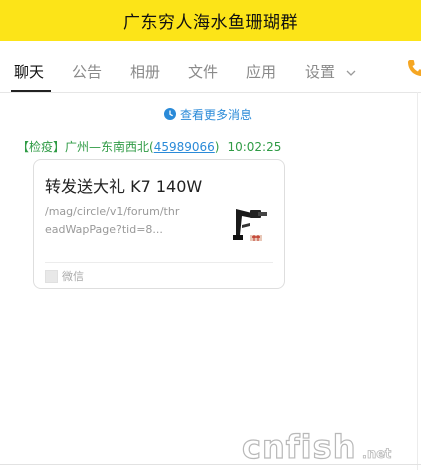 This screenshot has height=470, width=421. I want to click on group-header: 广东穷人海水鱼珊瑚群, so click(210, 20).